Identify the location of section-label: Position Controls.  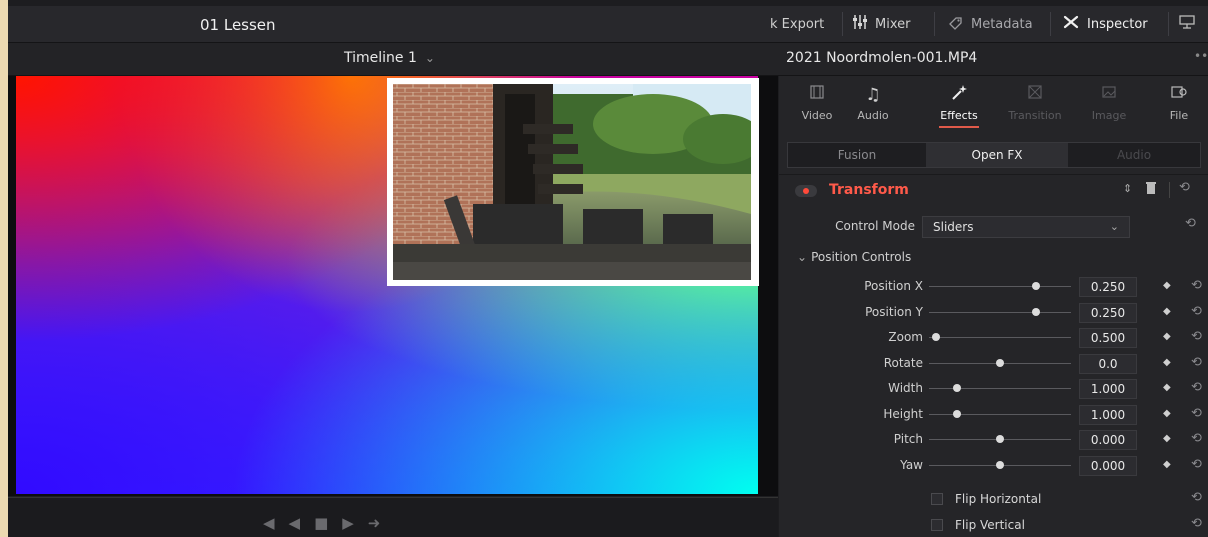
(861, 257).